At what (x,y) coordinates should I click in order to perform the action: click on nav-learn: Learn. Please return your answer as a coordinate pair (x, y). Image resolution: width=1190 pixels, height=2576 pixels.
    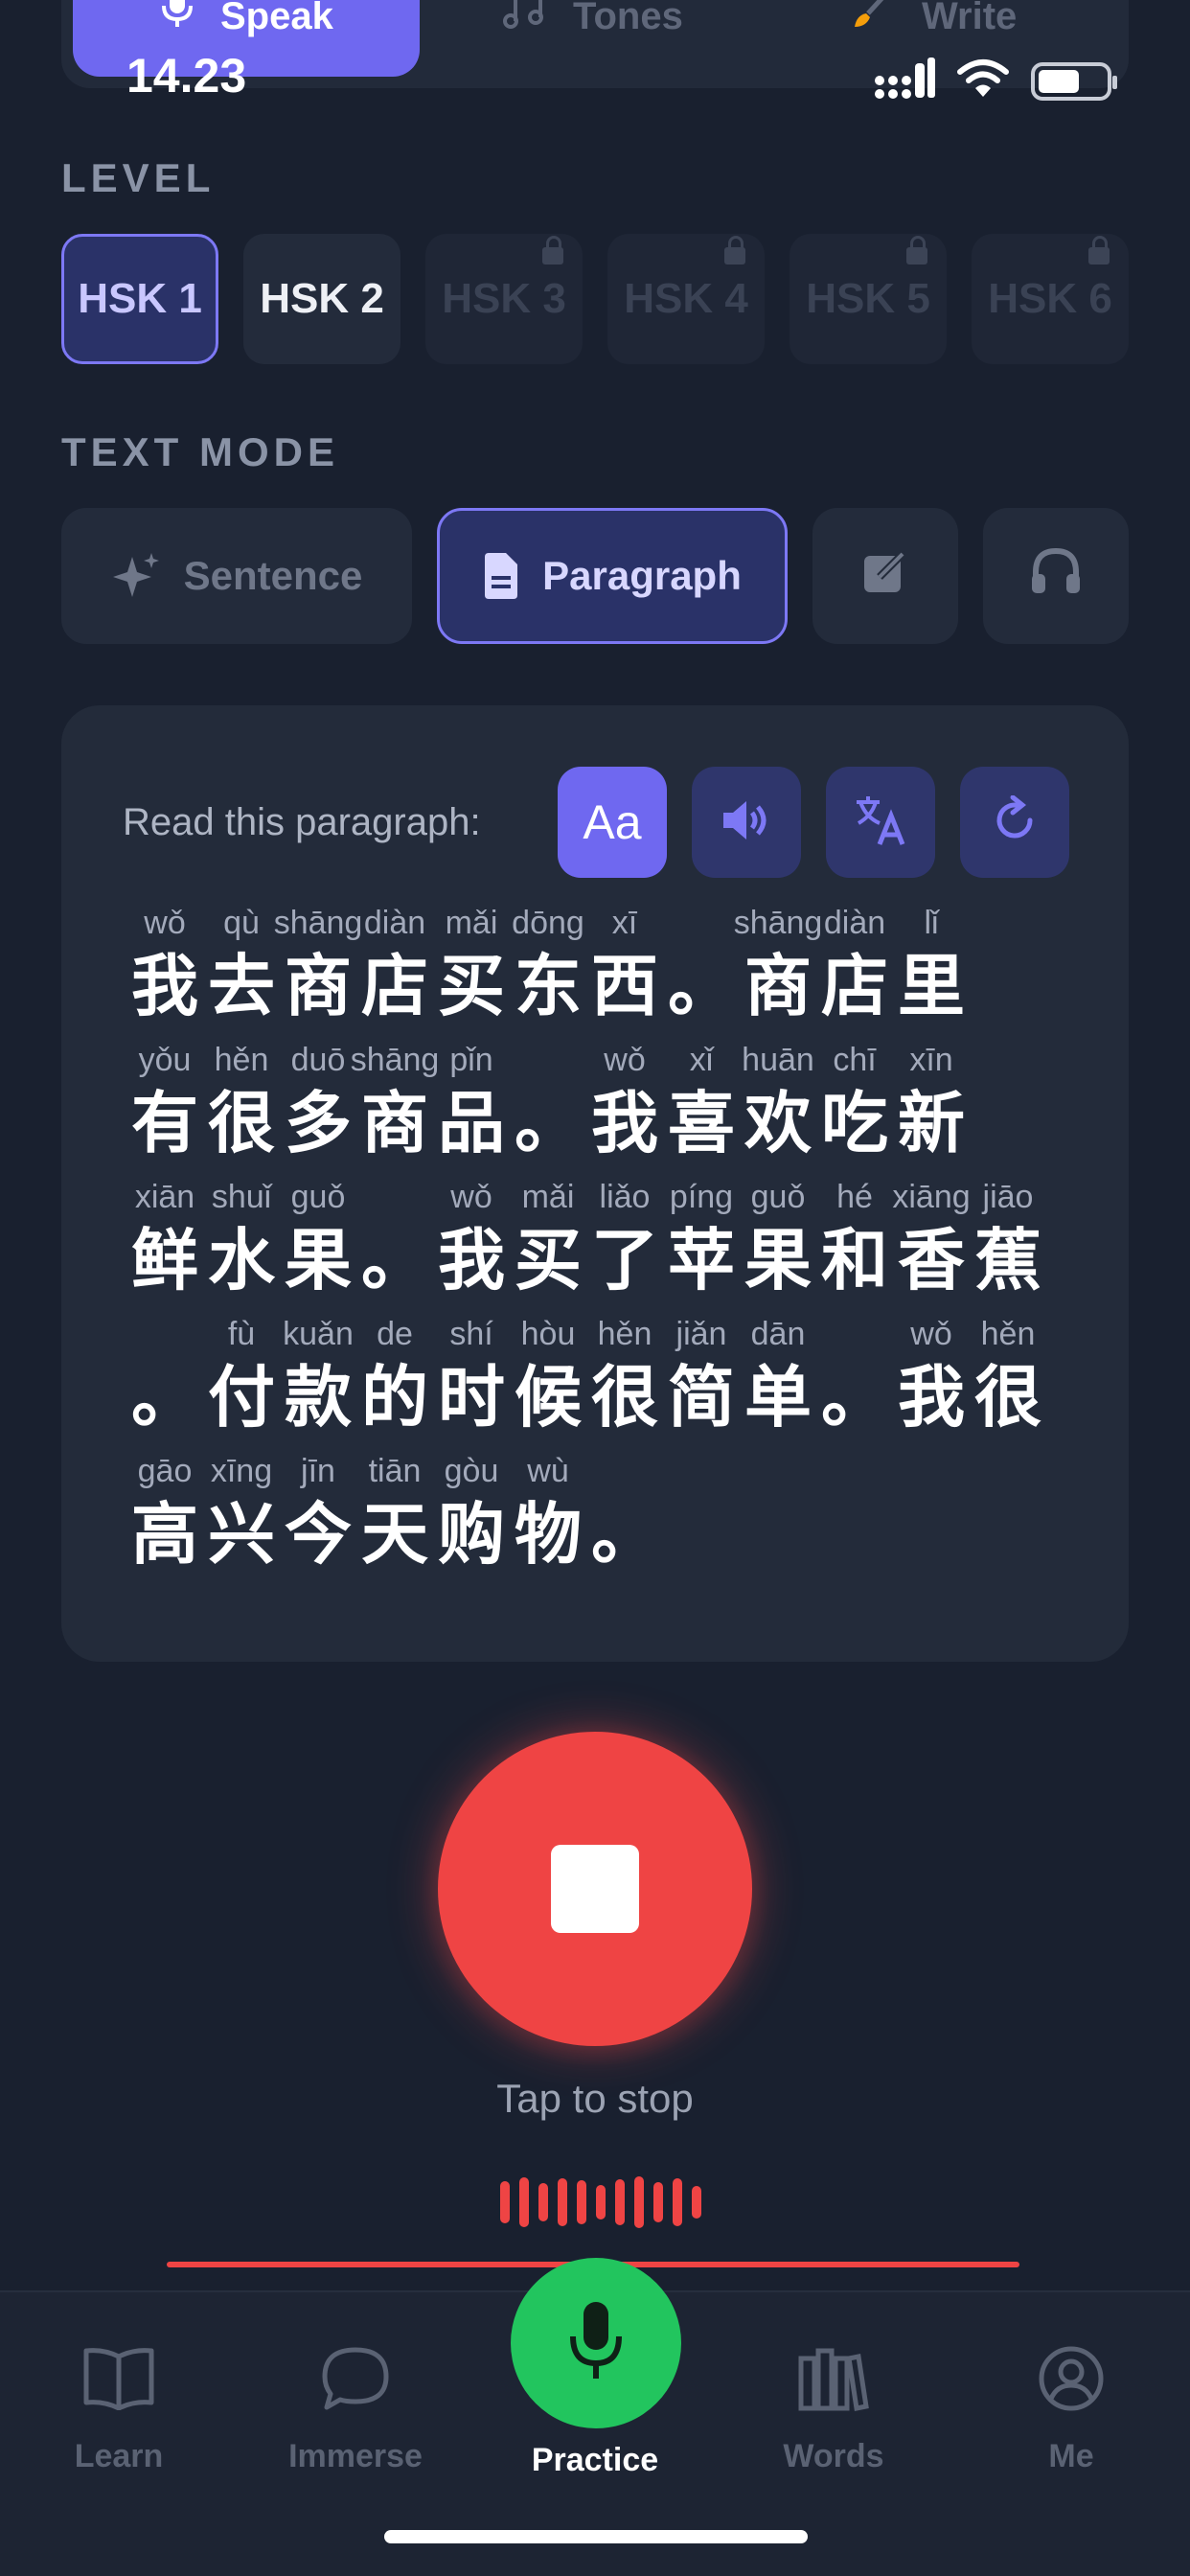
    Looking at the image, I should click on (119, 2407).